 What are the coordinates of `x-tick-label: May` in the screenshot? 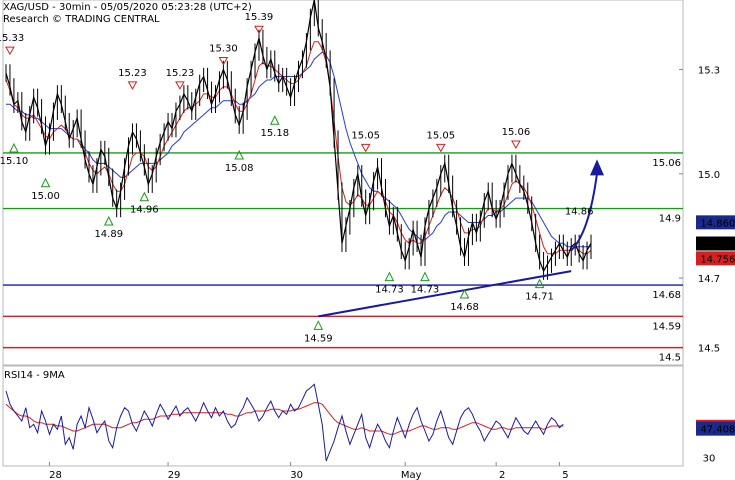 It's located at (411, 475).